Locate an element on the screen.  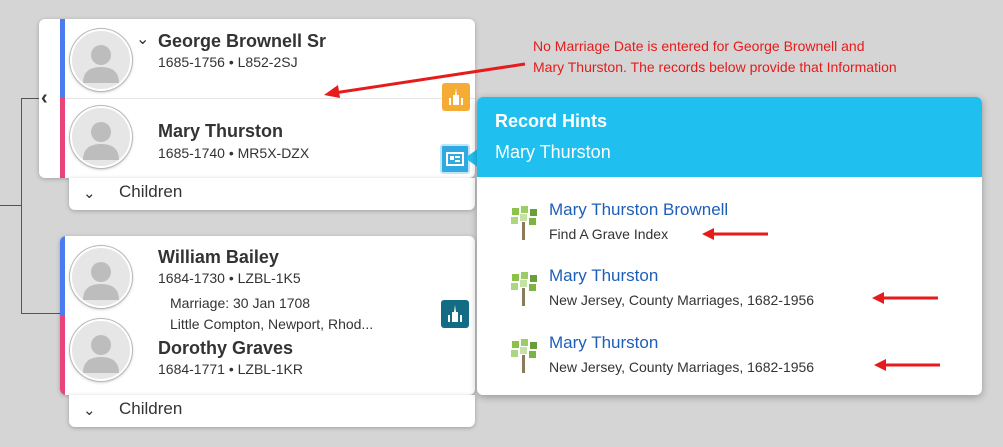
tree-connector-left is located at coordinates (11, 205).